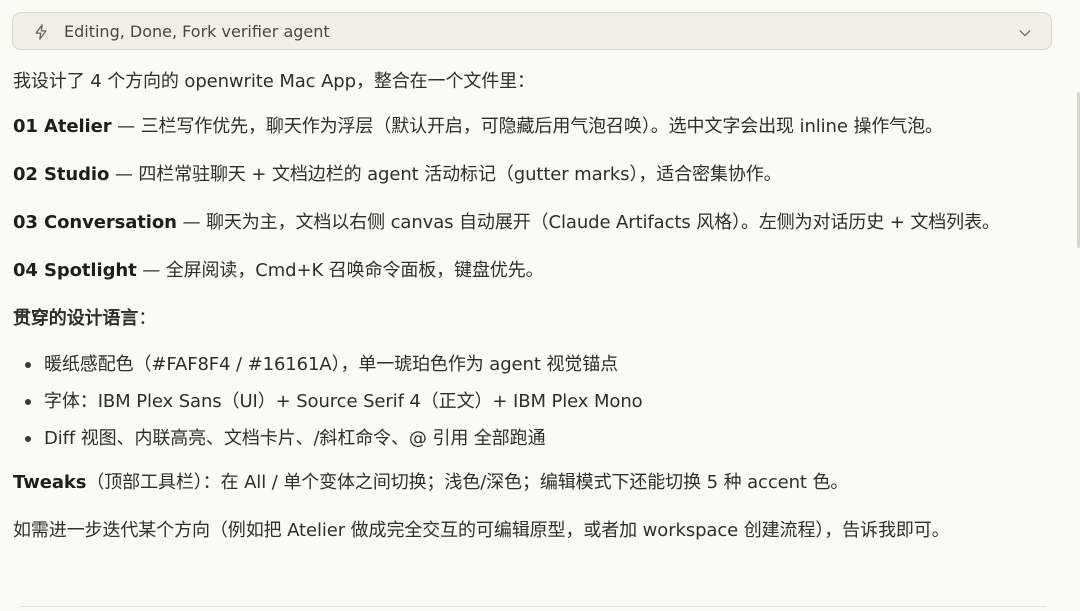 The width and height of the screenshot is (1080, 611). Describe the element at coordinates (528, 318) in the screenshot. I see `design-language-heading: 贯穿的设计语言：` at that location.